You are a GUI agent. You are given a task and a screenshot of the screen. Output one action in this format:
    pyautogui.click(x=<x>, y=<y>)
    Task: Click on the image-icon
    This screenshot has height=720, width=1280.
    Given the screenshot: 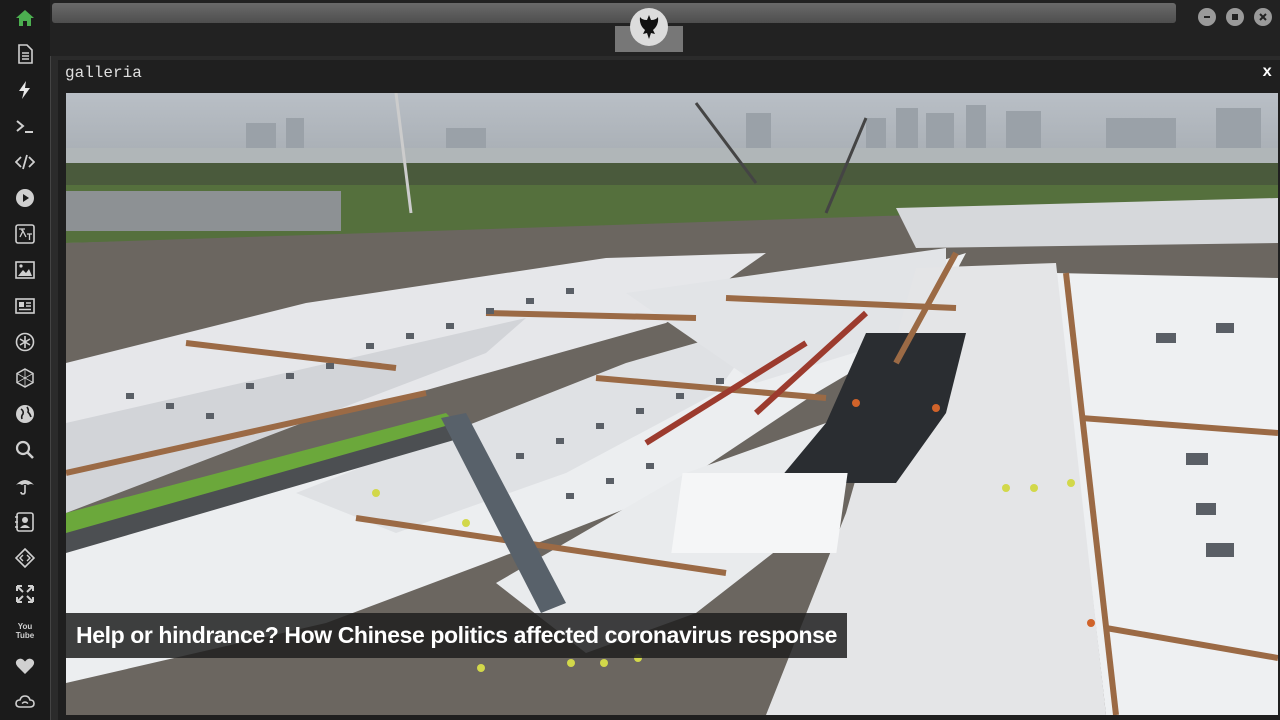 What is the action you would take?
    pyautogui.click(x=25, y=270)
    